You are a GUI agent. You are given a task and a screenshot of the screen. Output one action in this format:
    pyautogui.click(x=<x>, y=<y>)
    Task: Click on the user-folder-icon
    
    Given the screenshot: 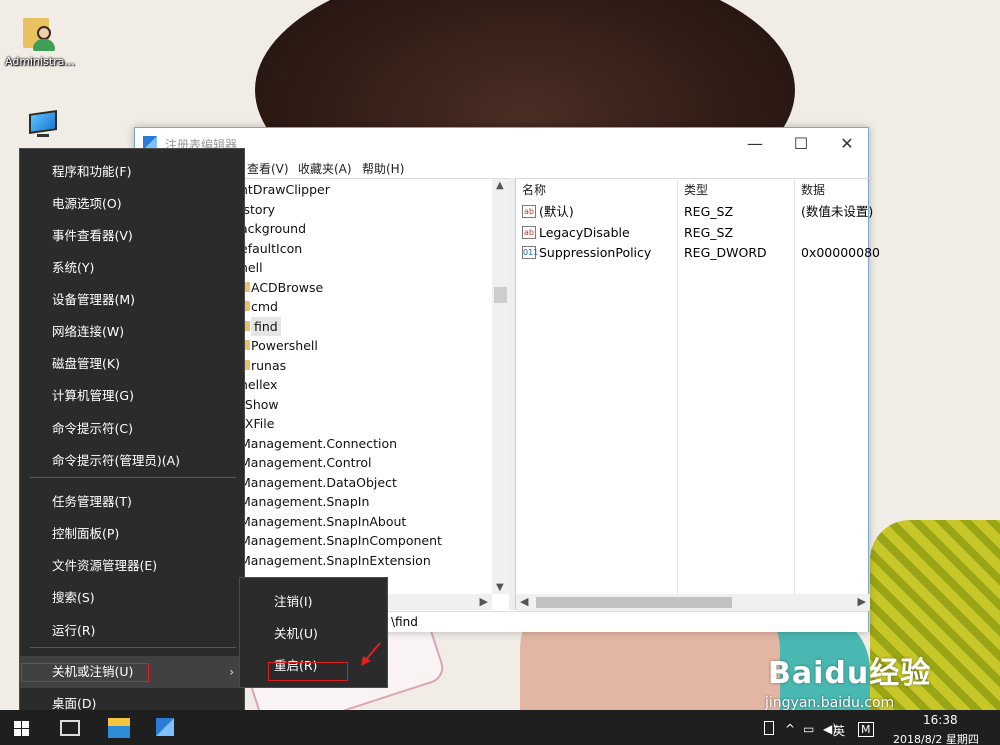 What is the action you would take?
    pyautogui.click(x=40, y=32)
    